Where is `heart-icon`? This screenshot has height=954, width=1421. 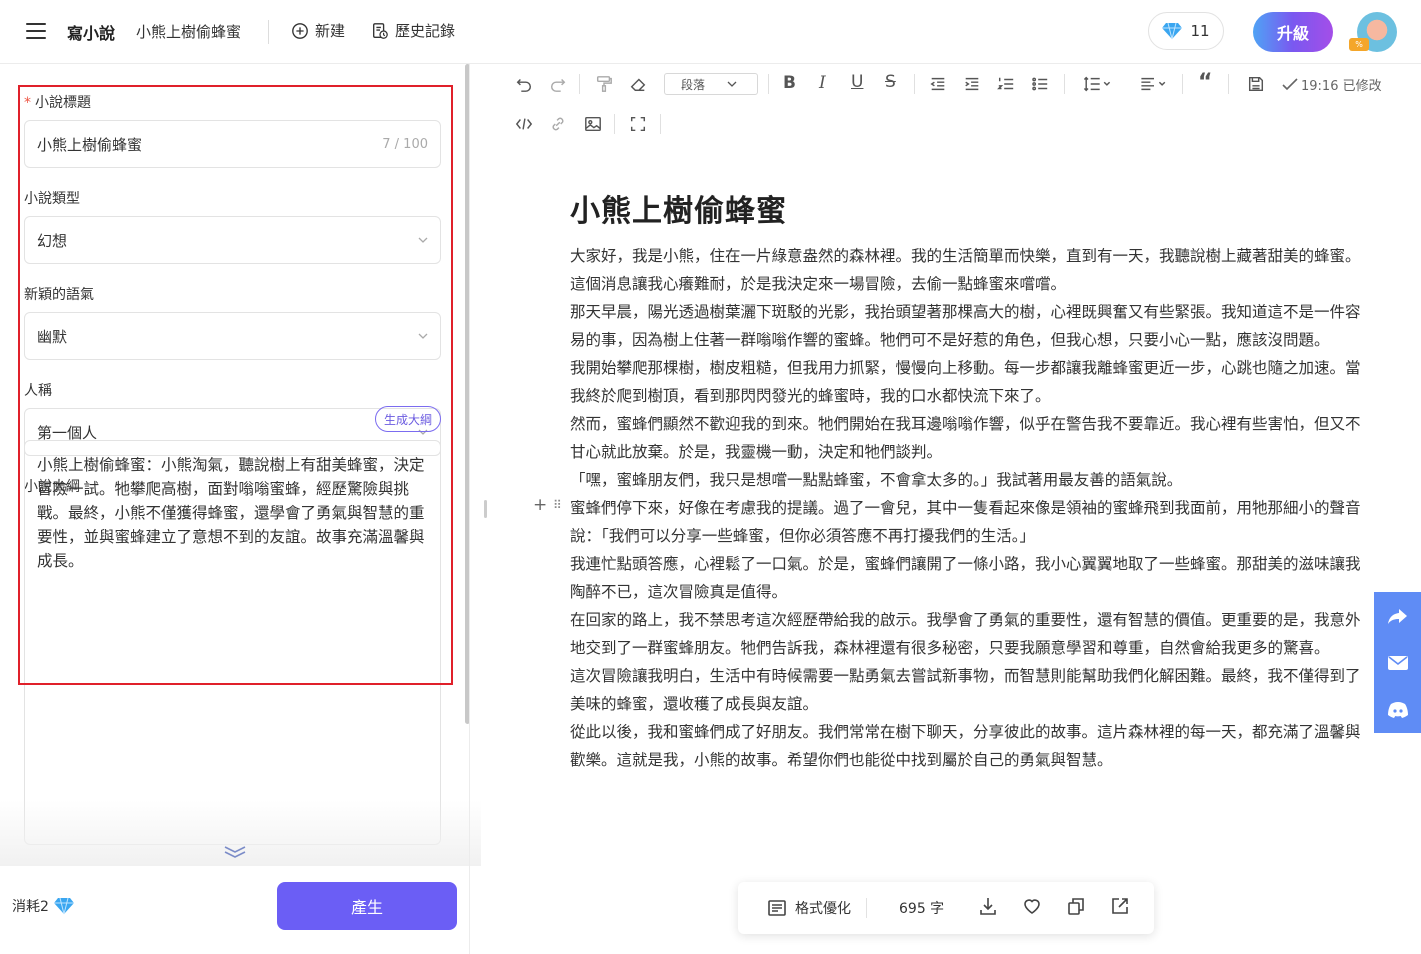 heart-icon is located at coordinates (1032, 906).